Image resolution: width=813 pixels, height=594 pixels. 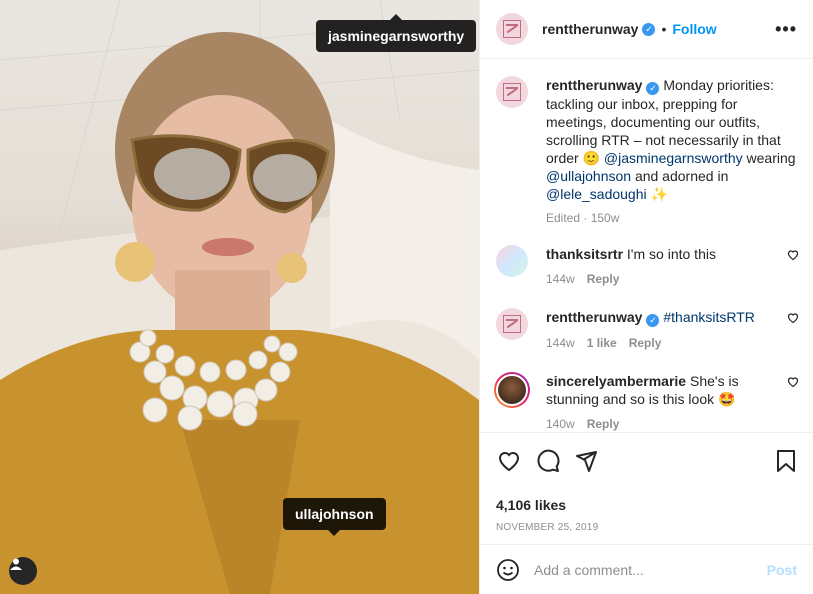 I want to click on hashtag-link: #thanksitsRTR, so click(x=709, y=317).